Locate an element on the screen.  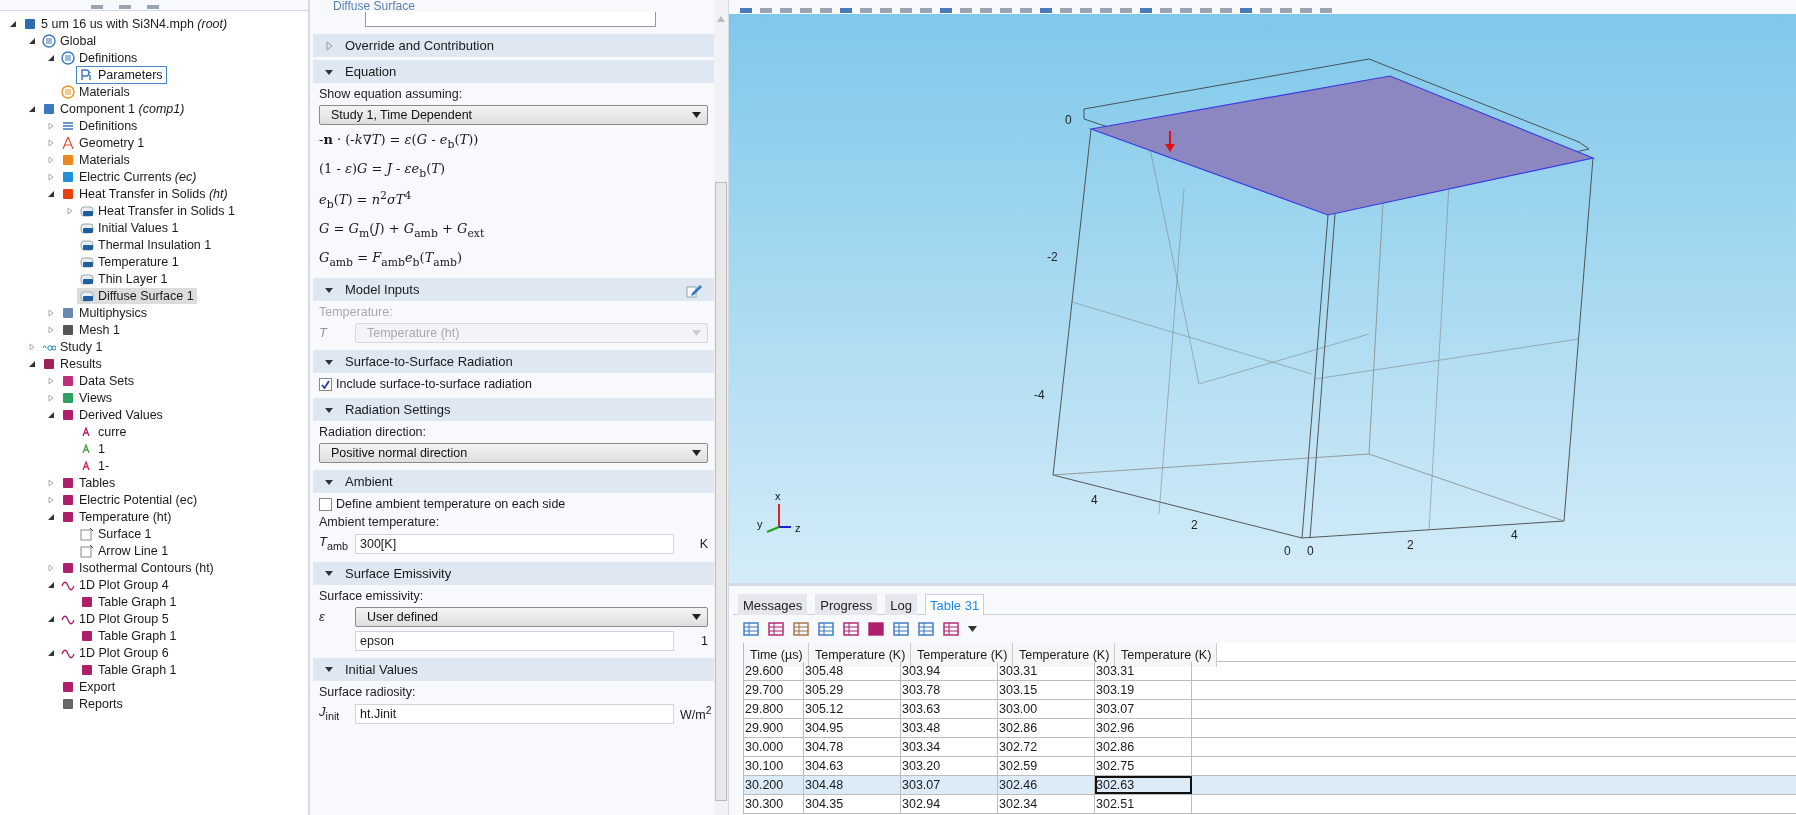
tree-item: 1- is located at coordinates (95, 465).